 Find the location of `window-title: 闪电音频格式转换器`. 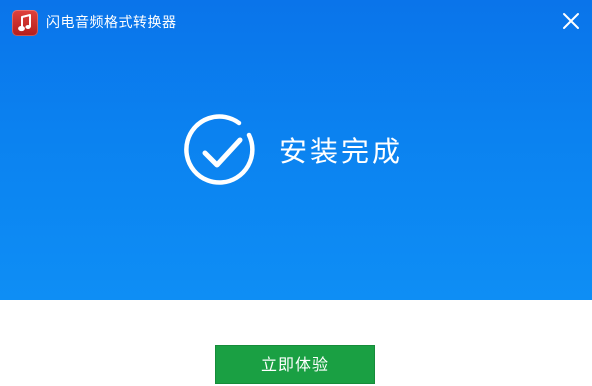

window-title: 闪电音频格式转换器 is located at coordinates (111, 23).